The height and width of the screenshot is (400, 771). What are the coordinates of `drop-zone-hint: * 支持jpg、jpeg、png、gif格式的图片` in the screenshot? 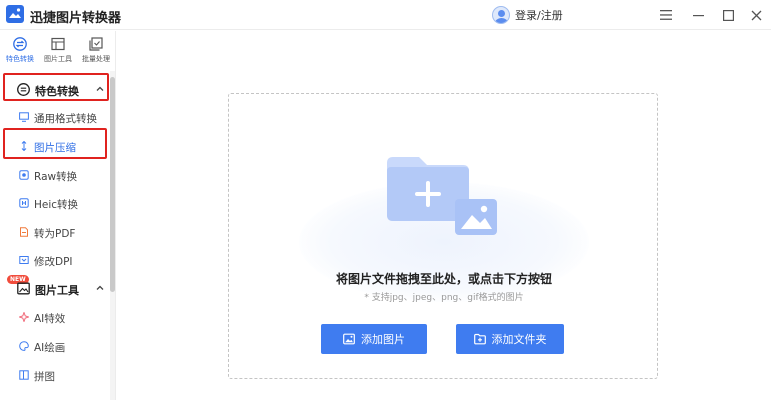 It's located at (444, 298).